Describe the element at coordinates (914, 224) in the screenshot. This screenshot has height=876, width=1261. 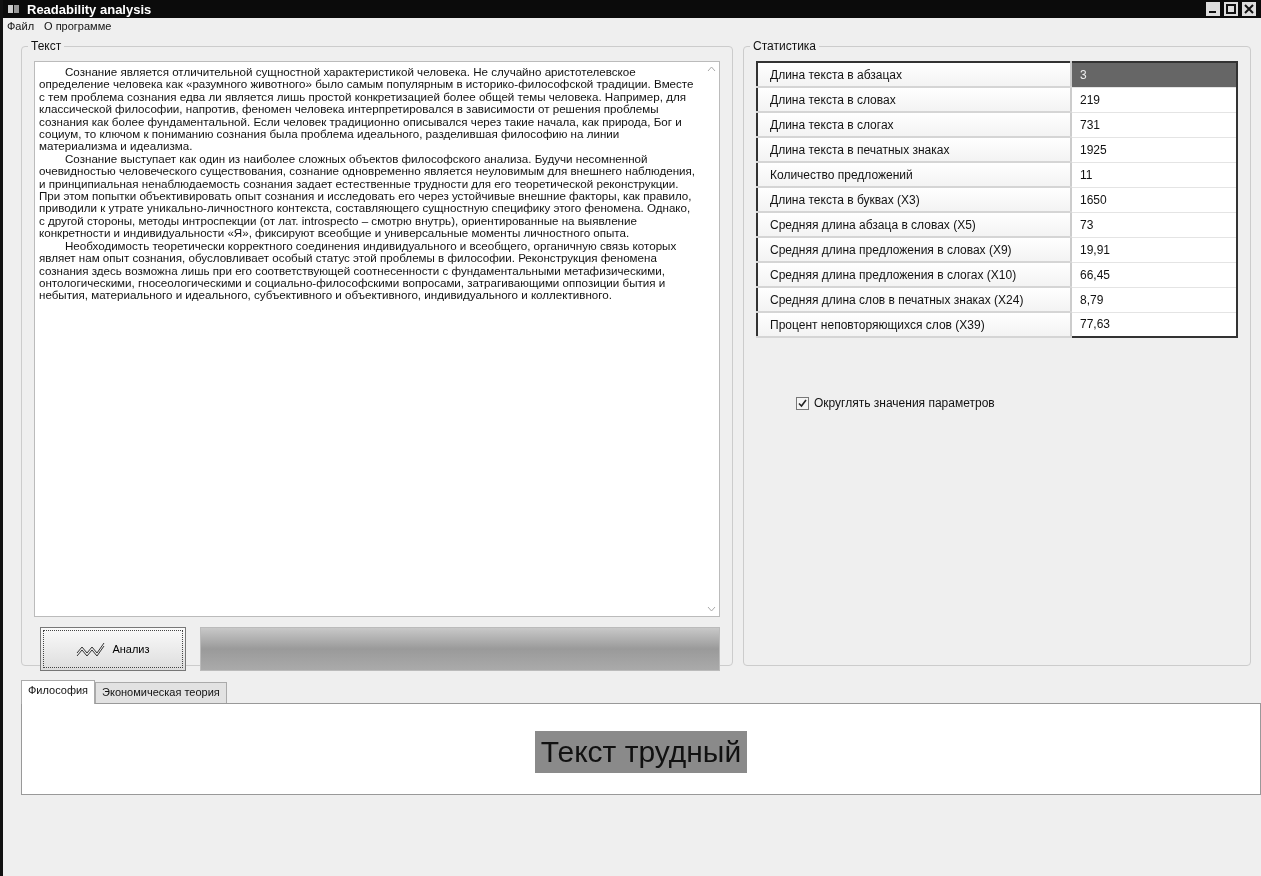
I see `row-label: Средняя длина абзаца в словах (X5)` at that location.